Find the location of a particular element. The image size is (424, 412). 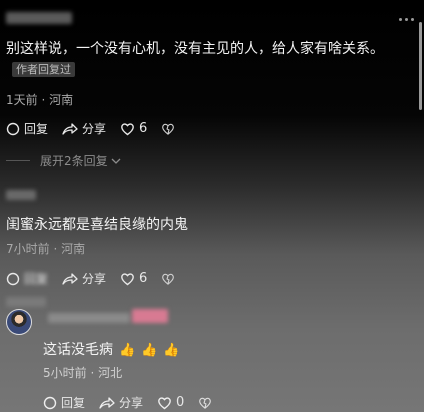

more-options-icon is located at coordinates (406, 19).